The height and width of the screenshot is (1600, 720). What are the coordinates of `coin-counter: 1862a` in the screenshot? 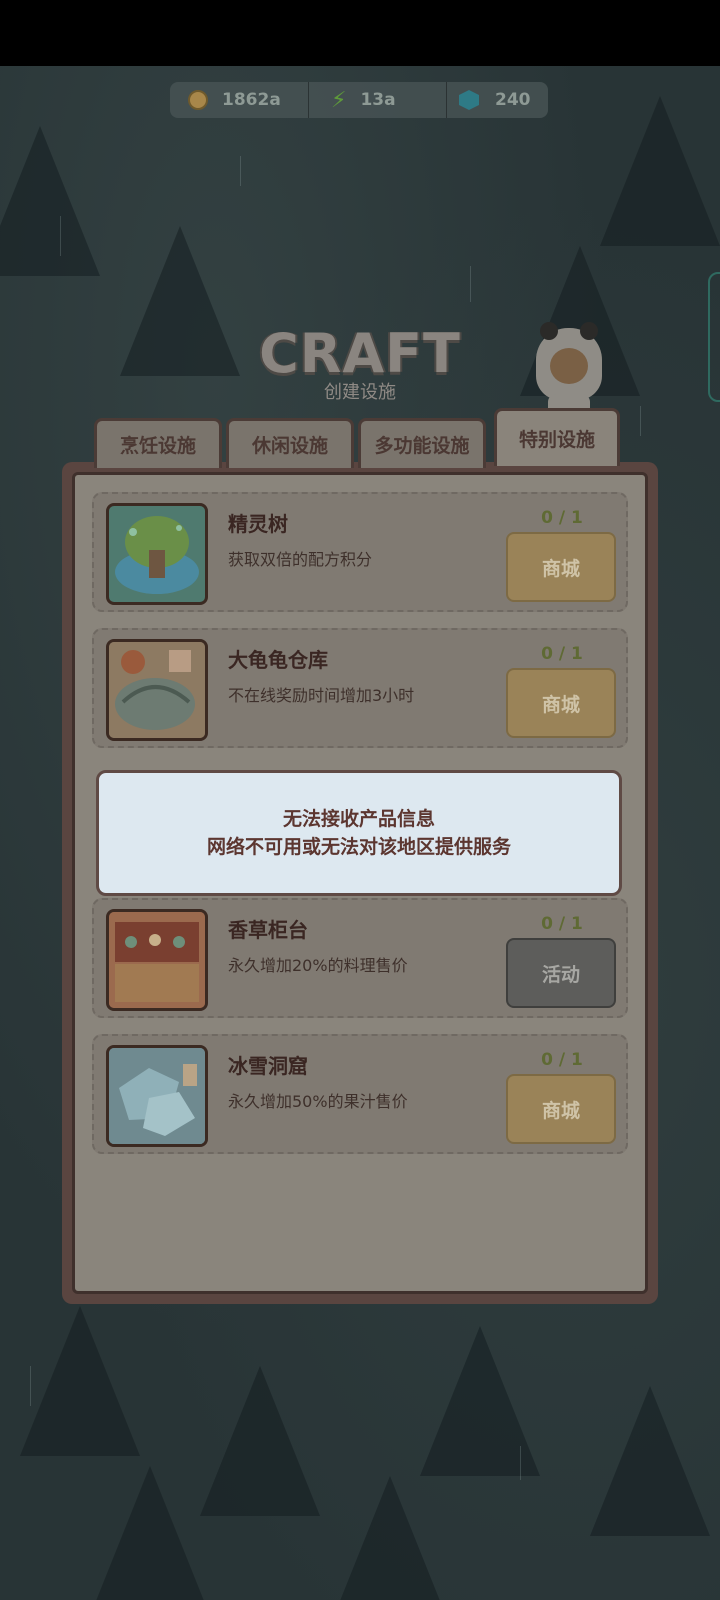 It's located at (239, 100).